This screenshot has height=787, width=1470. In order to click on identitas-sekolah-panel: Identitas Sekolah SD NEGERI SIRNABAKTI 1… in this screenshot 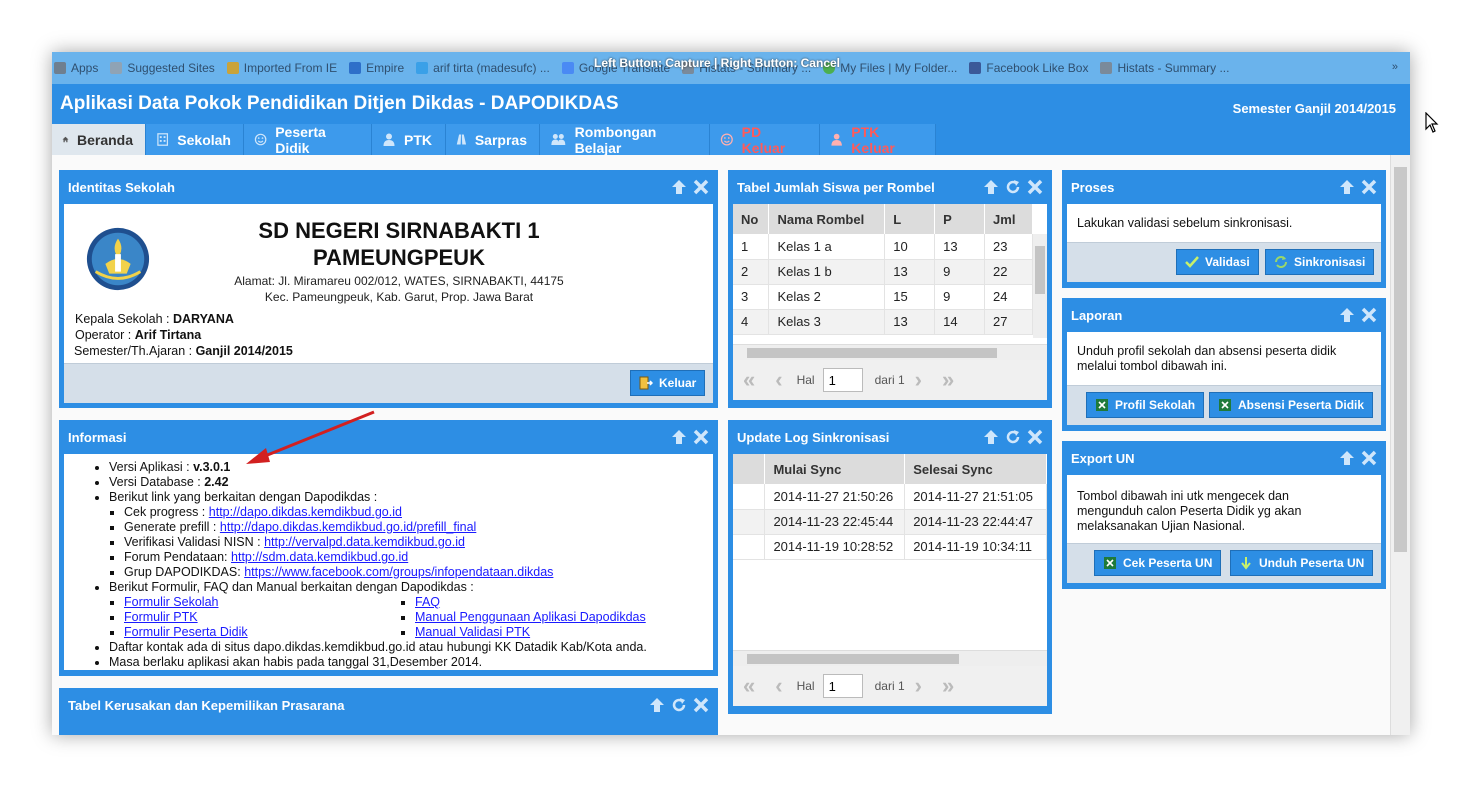, I will do `click(388, 289)`.